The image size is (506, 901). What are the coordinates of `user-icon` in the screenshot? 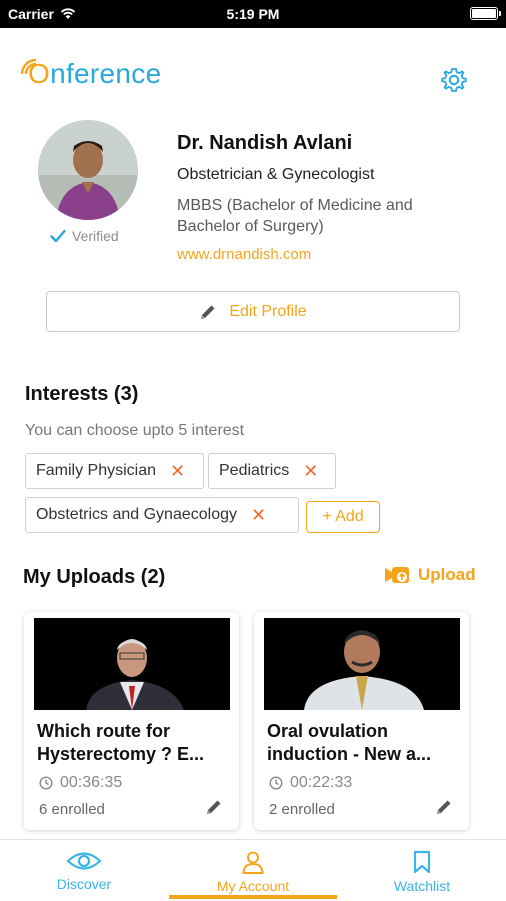 It's located at (253, 862).